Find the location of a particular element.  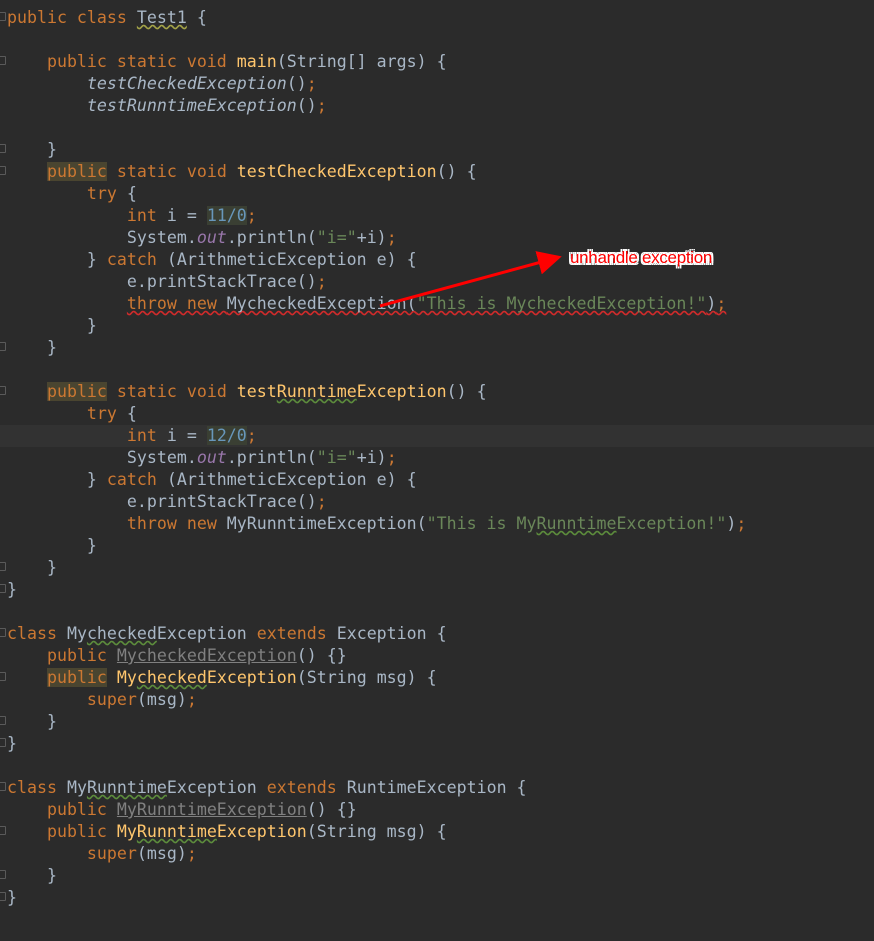

code-token: RuntimeException { is located at coordinates (436, 787).